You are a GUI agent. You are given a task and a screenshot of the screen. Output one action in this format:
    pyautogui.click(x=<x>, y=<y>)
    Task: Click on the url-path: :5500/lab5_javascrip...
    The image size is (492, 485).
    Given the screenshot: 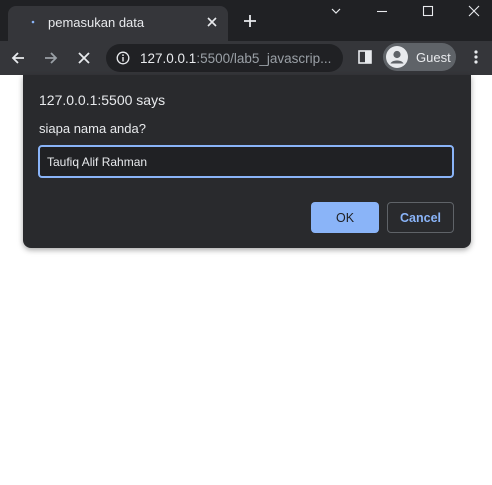 What is the action you would take?
    pyautogui.click(x=264, y=58)
    